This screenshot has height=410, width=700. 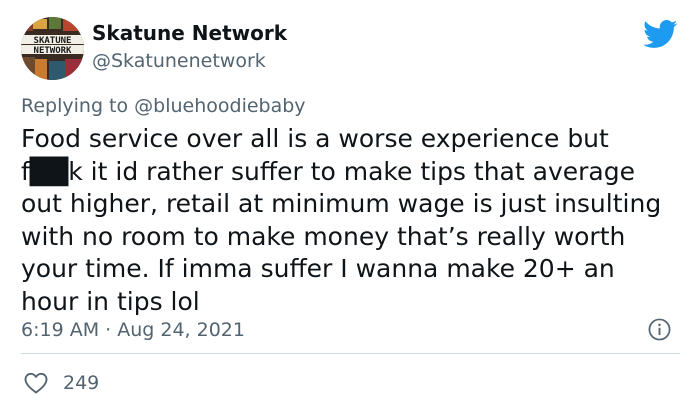 I want to click on author-display-name: Skatune Network, so click(x=189, y=33).